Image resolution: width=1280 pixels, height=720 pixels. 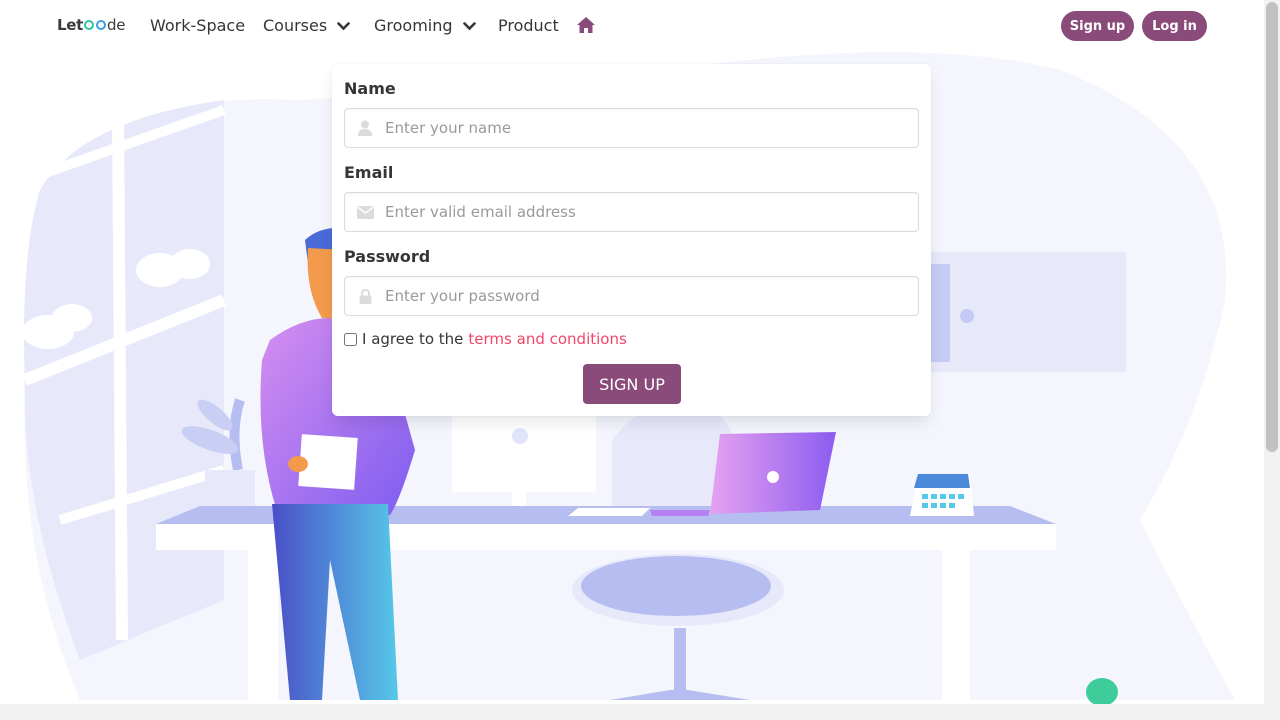 I want to click on vertical-scrollbar-thumb, so click(x=1272, y=227).